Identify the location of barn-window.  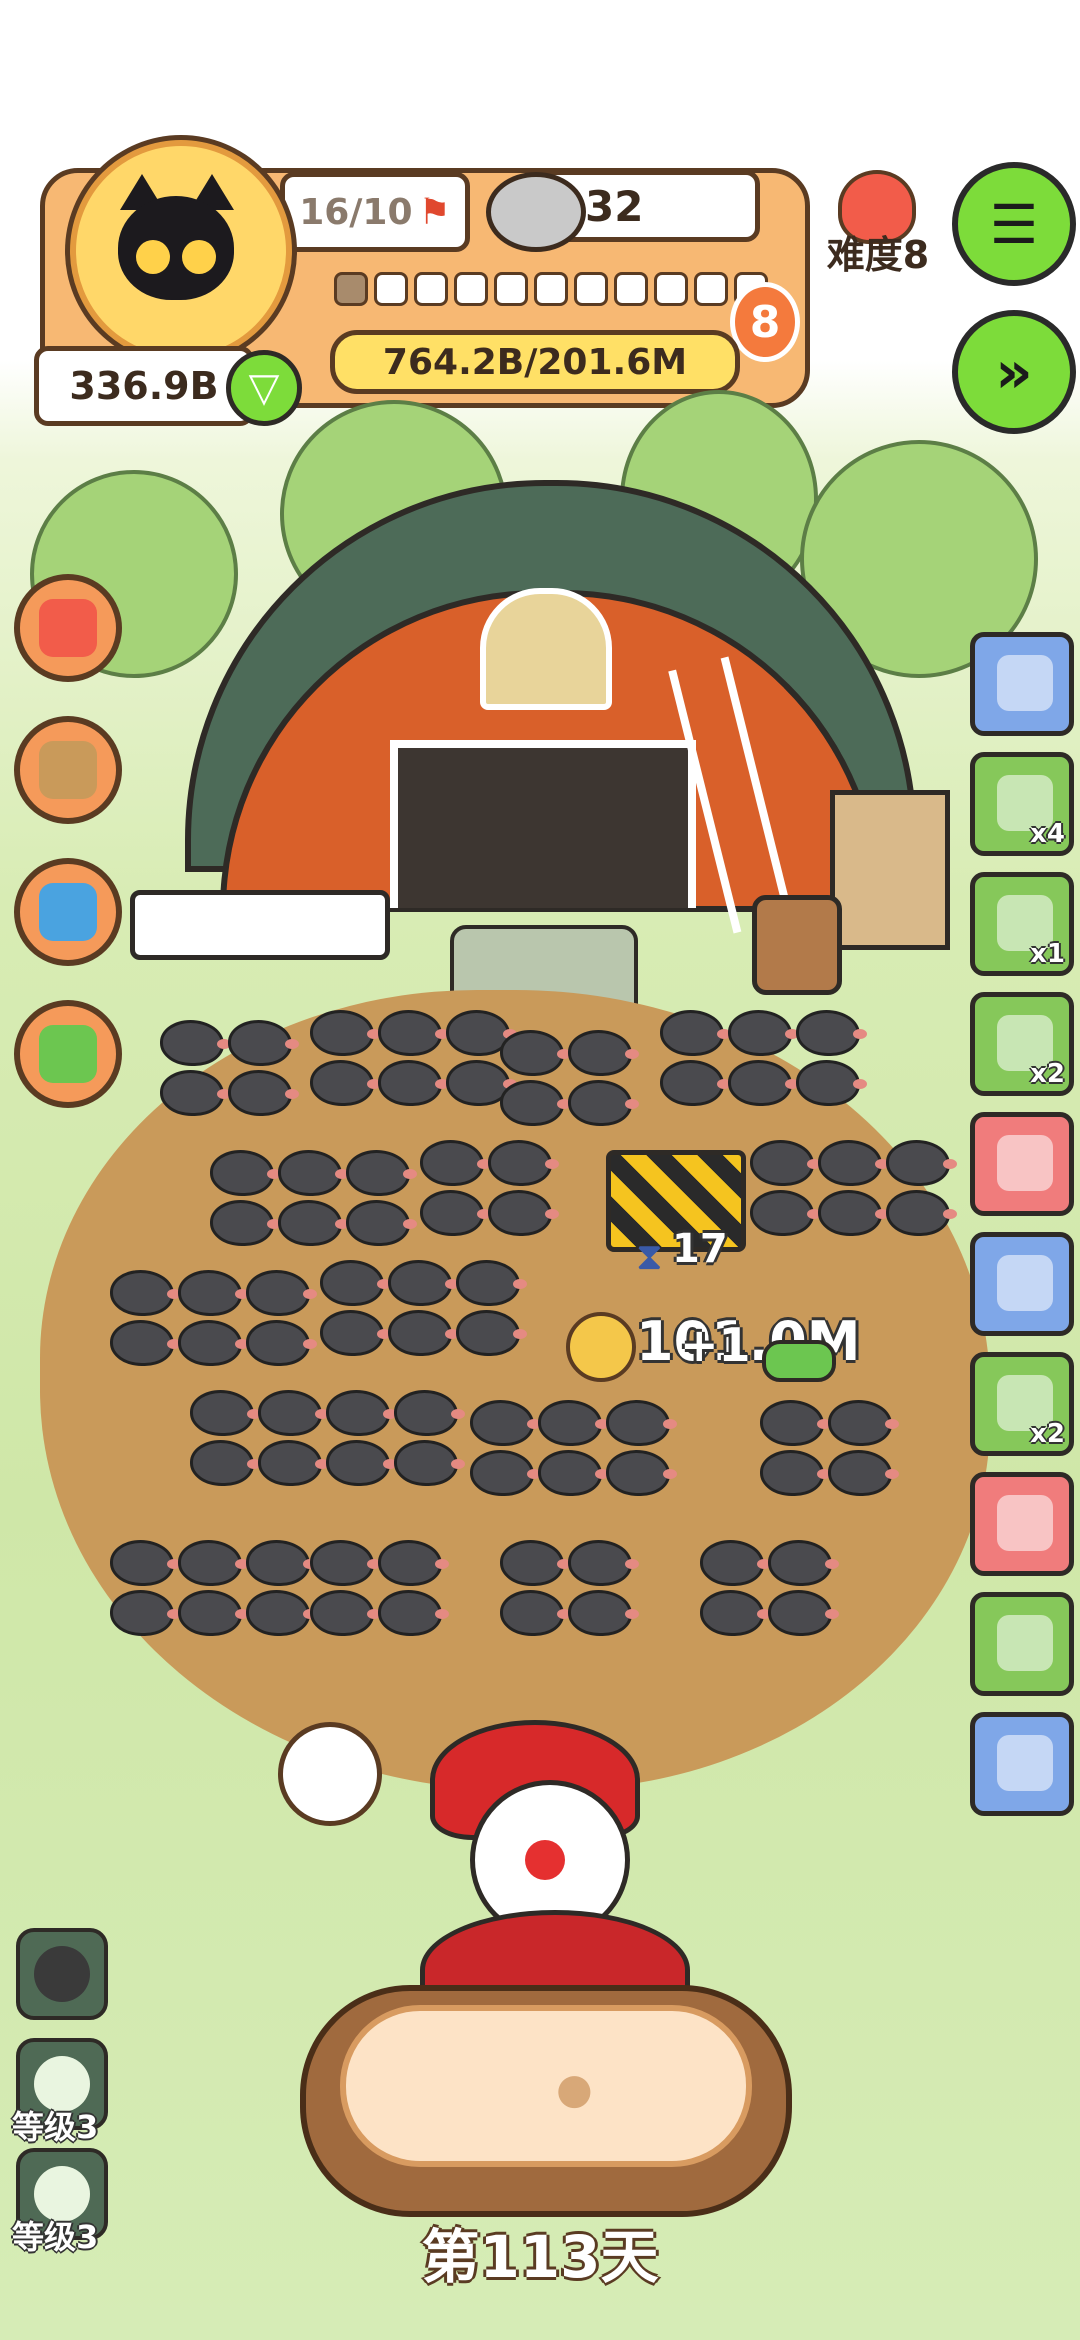
(546, 649).